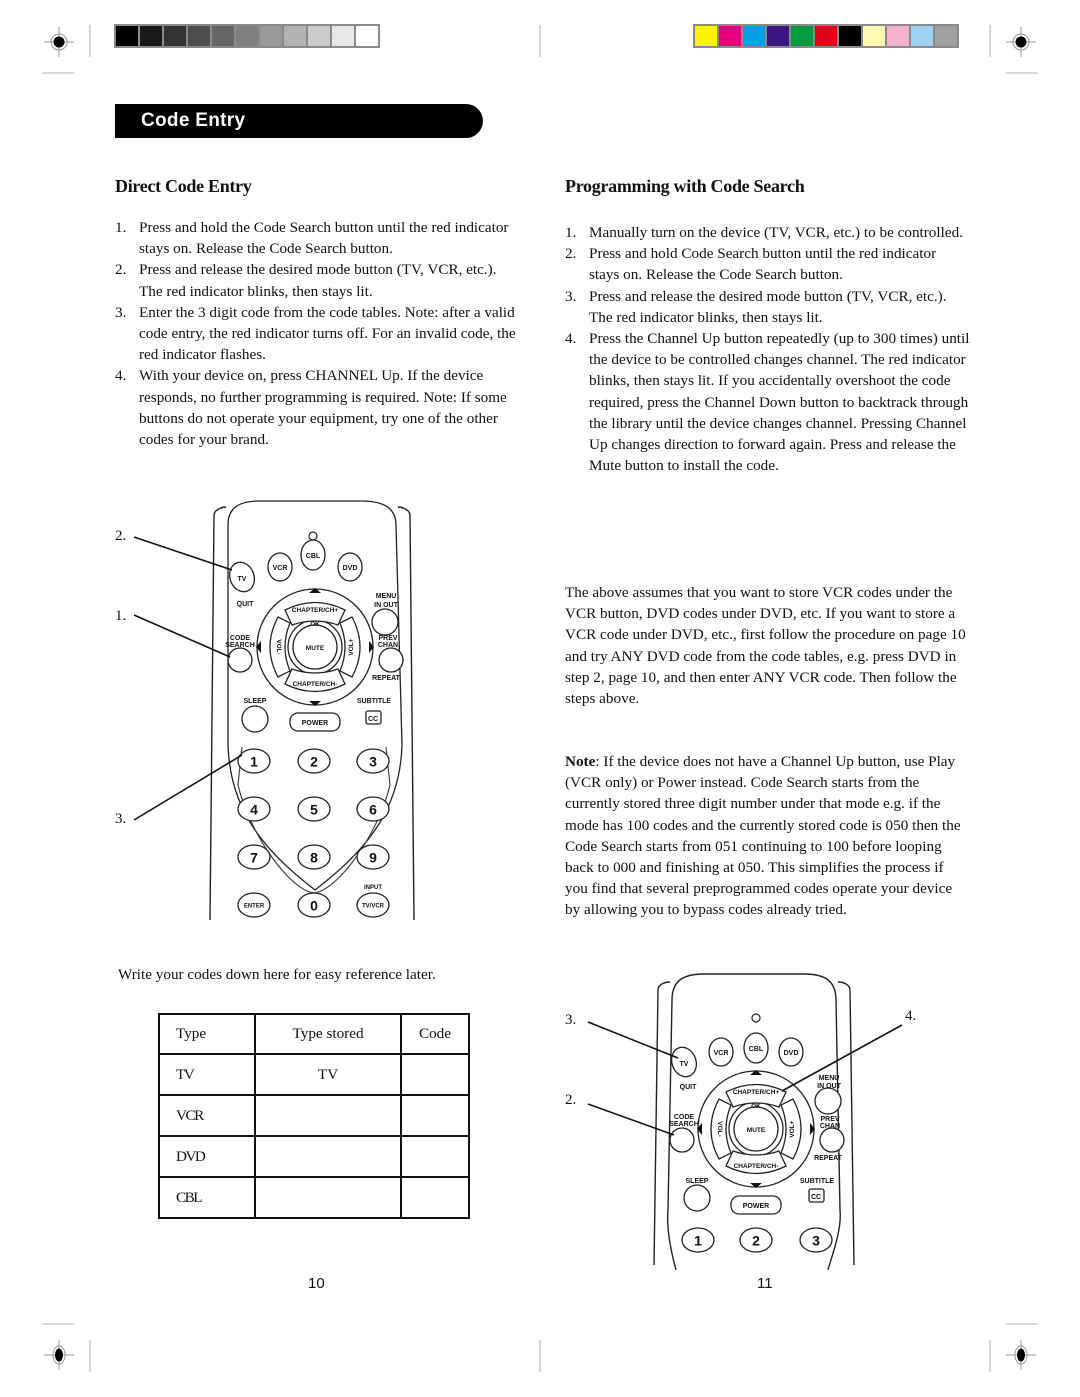  I want to click on section-header: Code Entry, so click(299, 121).